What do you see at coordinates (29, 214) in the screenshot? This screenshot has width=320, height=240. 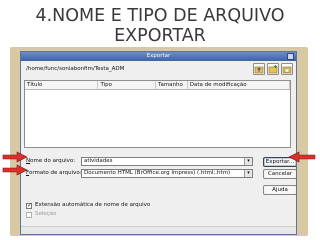 I see `selection-checkbox` at bounding box center [29, 214].